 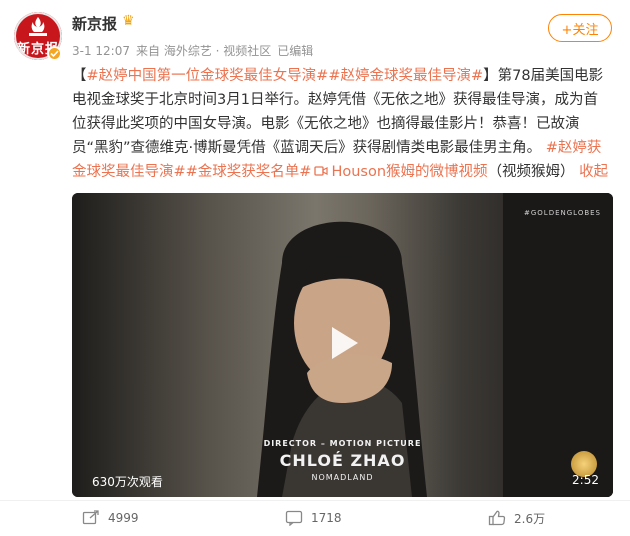 What do you see at coordinates (295, 51) in the screenshot?
I see `edited-label: 已编辑` at bounding box center [295, 51].